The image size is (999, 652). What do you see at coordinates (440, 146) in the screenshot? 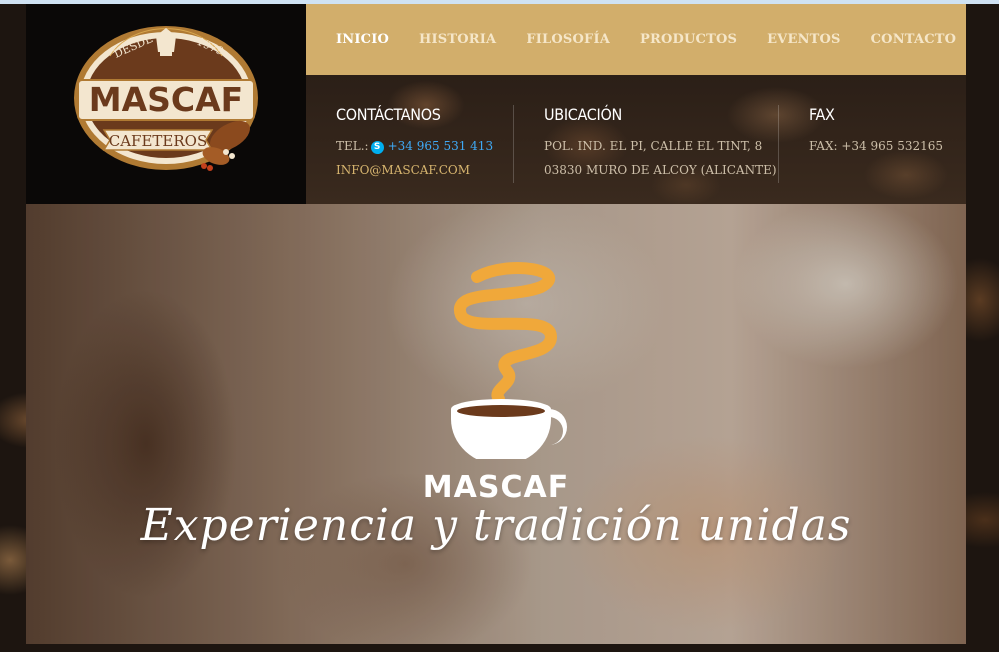
I see `telephone-link: +34 965 531 413` at bounding box center [440, 146].